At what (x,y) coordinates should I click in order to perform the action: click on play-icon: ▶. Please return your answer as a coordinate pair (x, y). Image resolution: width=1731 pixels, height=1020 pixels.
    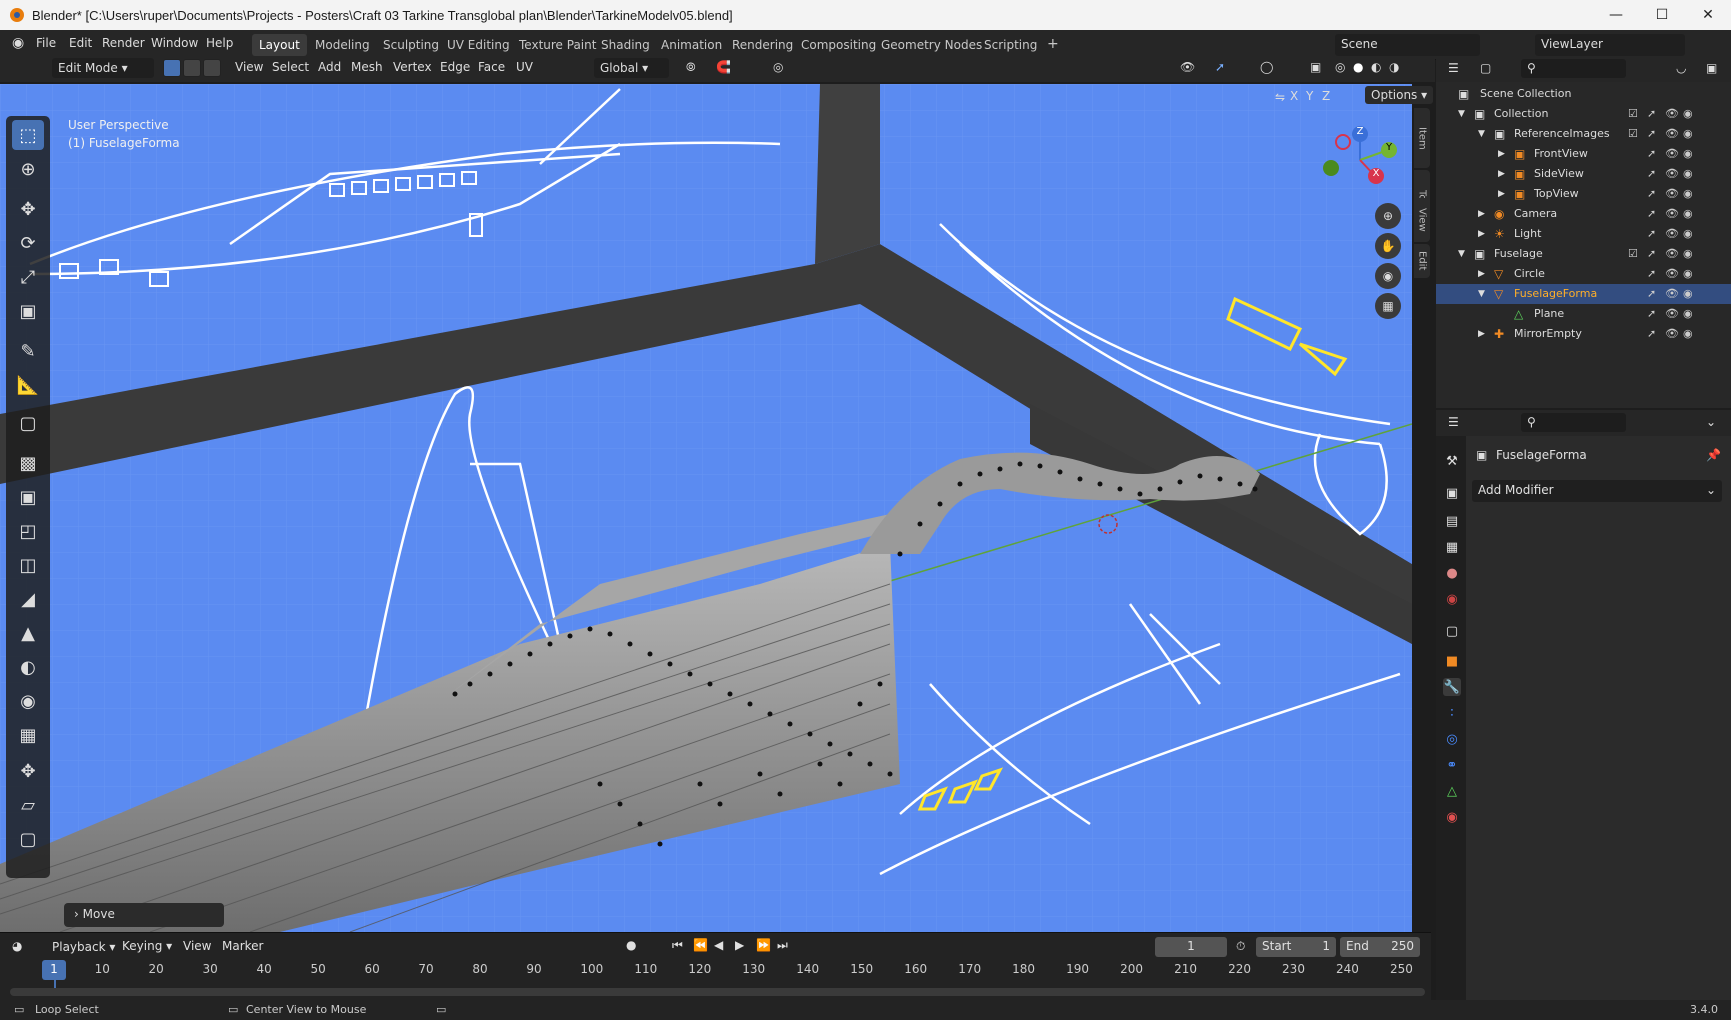
    Looking at the image, I should click on (739, 945).